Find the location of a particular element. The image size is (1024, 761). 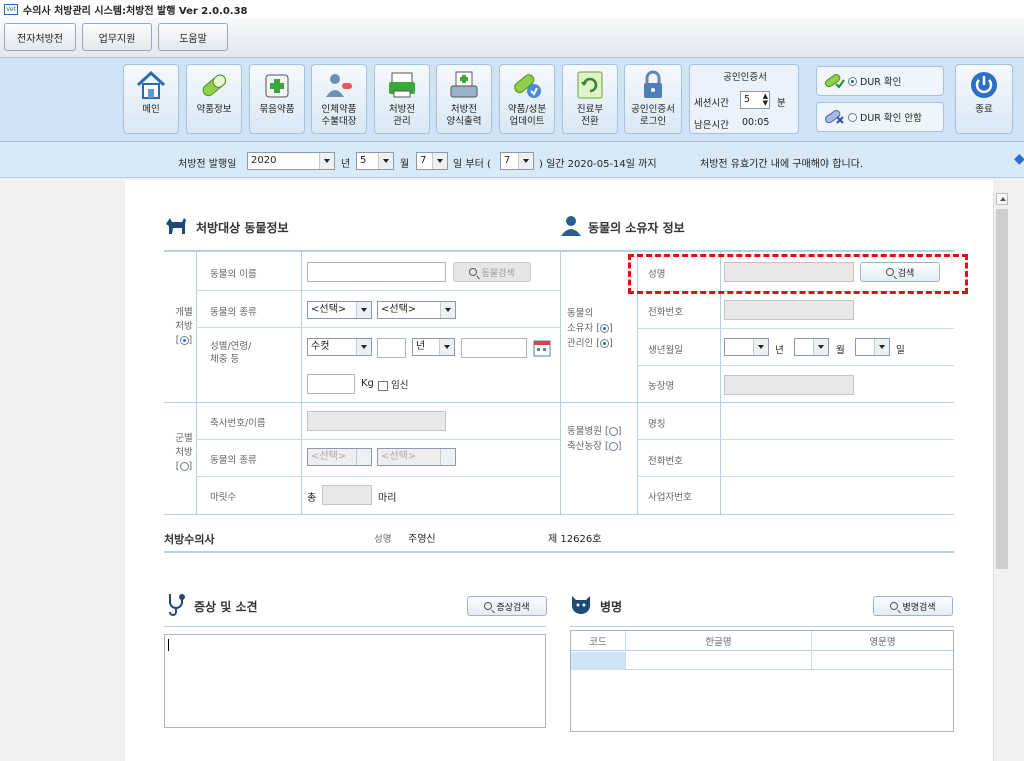

pill-update-icon is located at coordinates (527, 86).